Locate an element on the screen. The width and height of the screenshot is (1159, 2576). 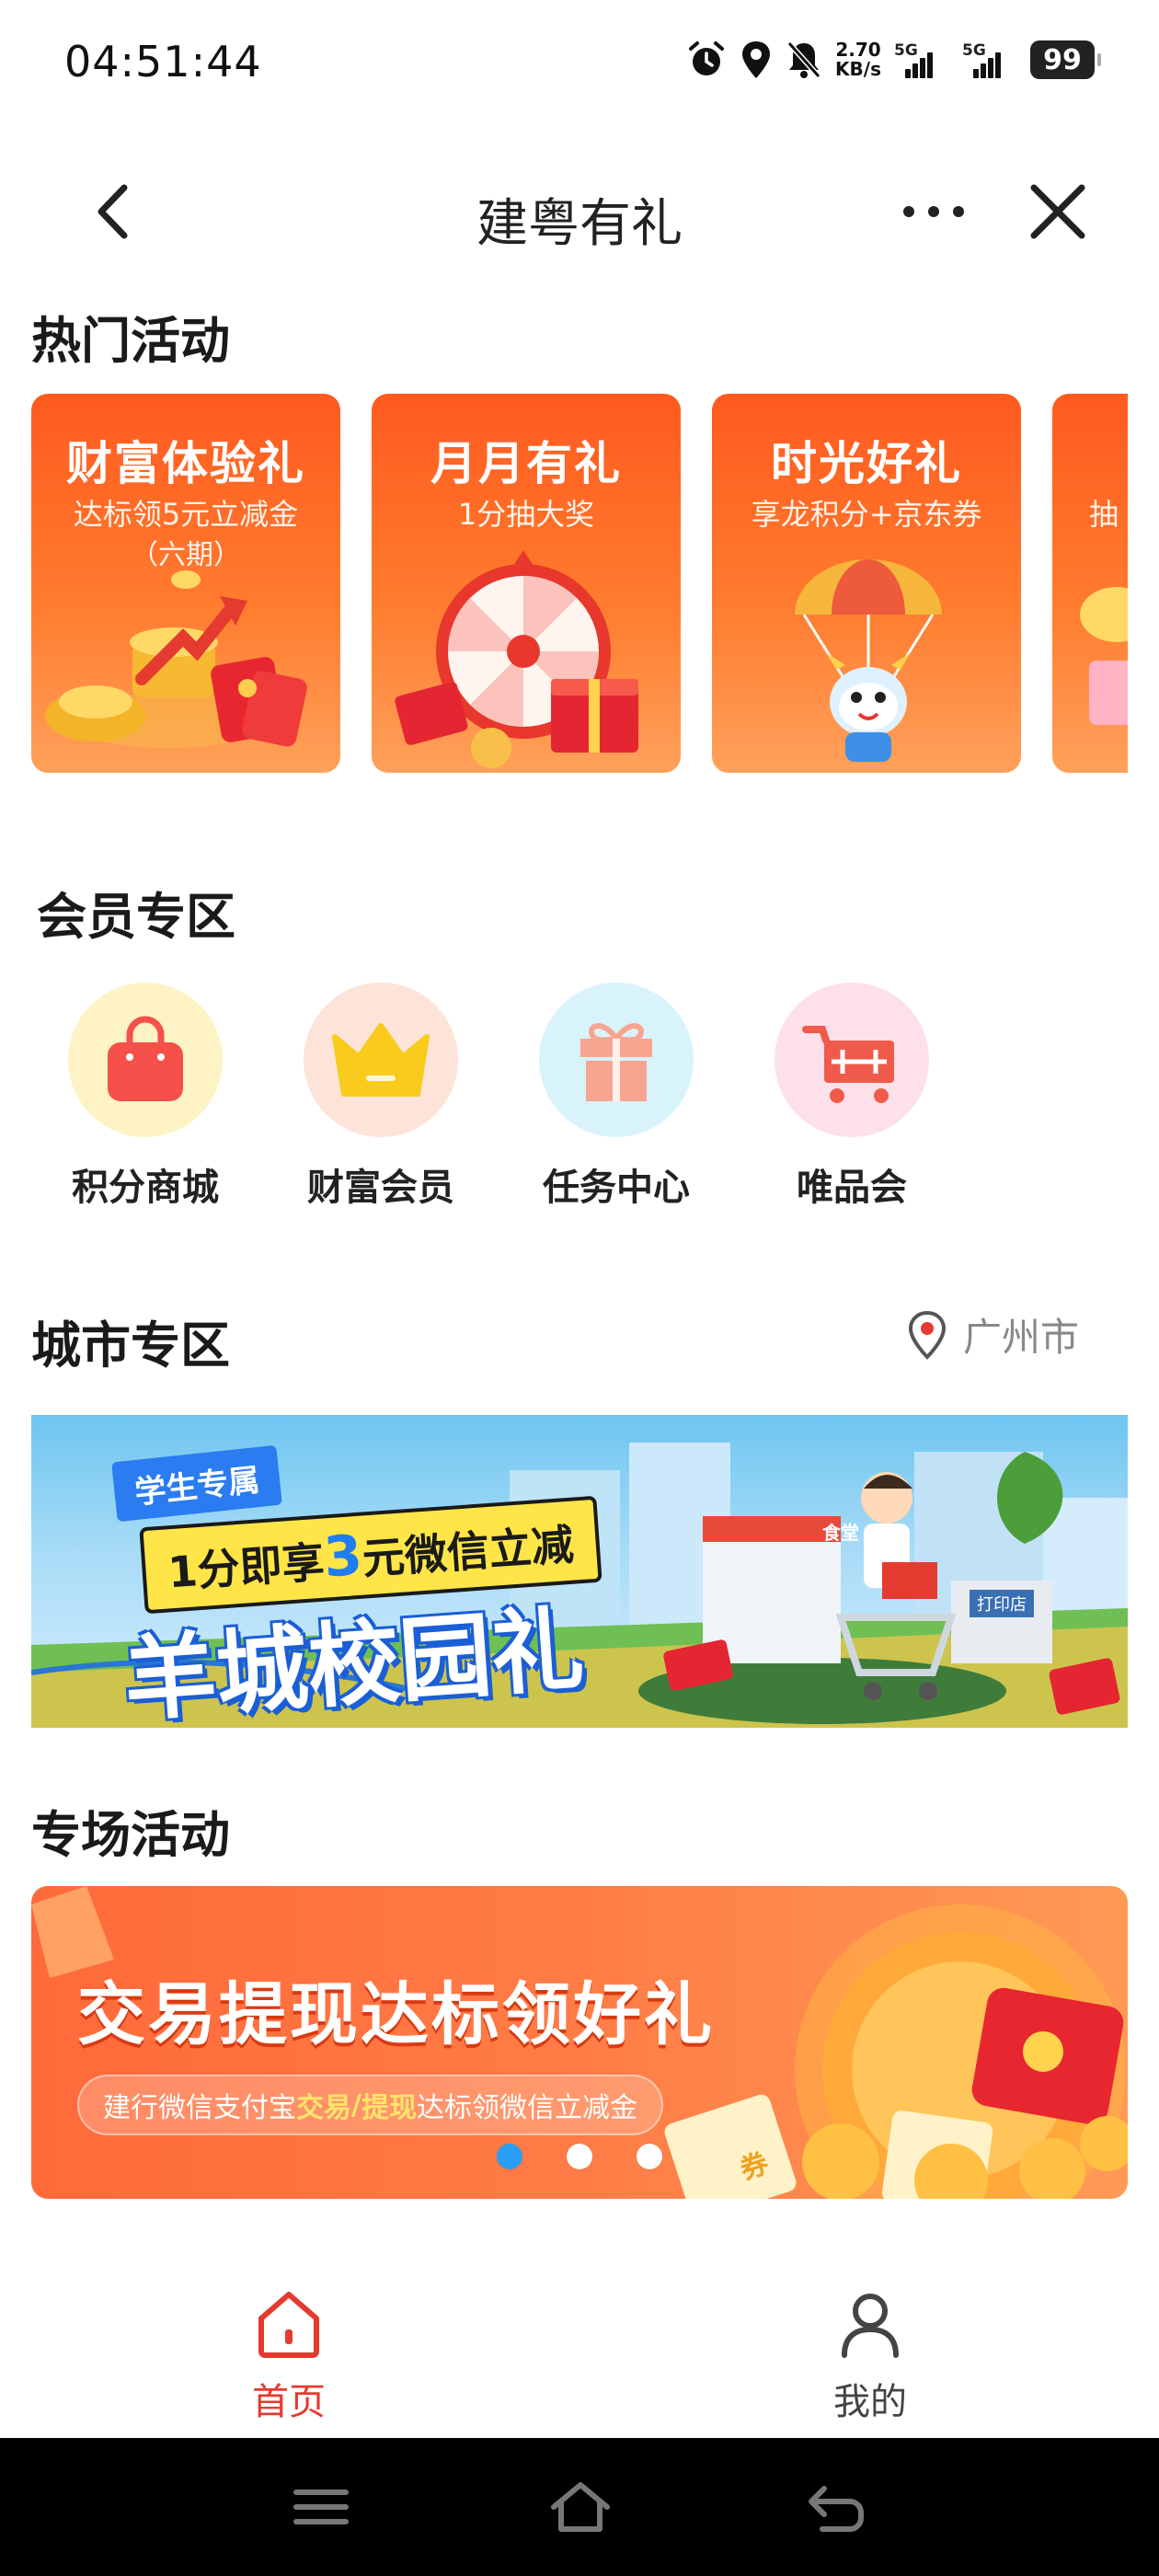
dragon-parachute-illustration is located at coordinates (868, 660).